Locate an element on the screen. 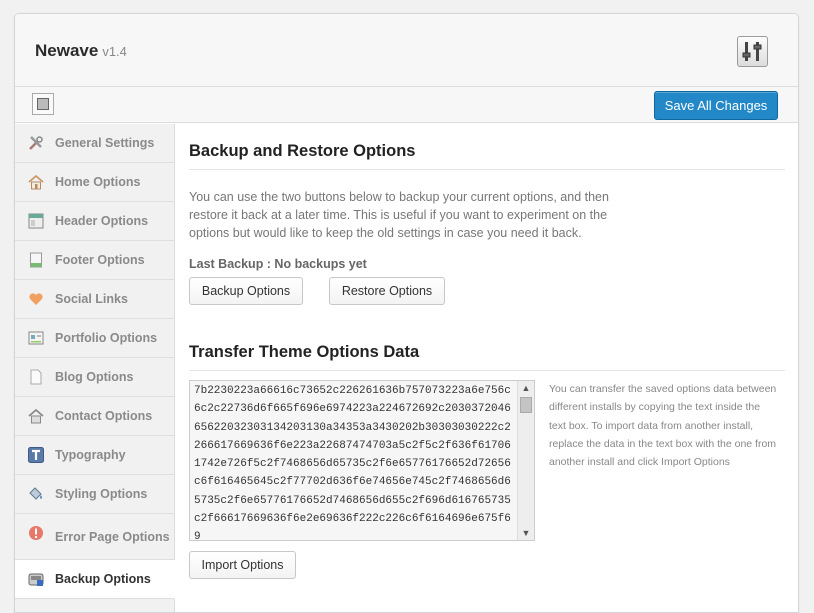 This screenshot has height=613, width=814. sidebar-item-label: Blog Options is located at coordinates (94, 377).